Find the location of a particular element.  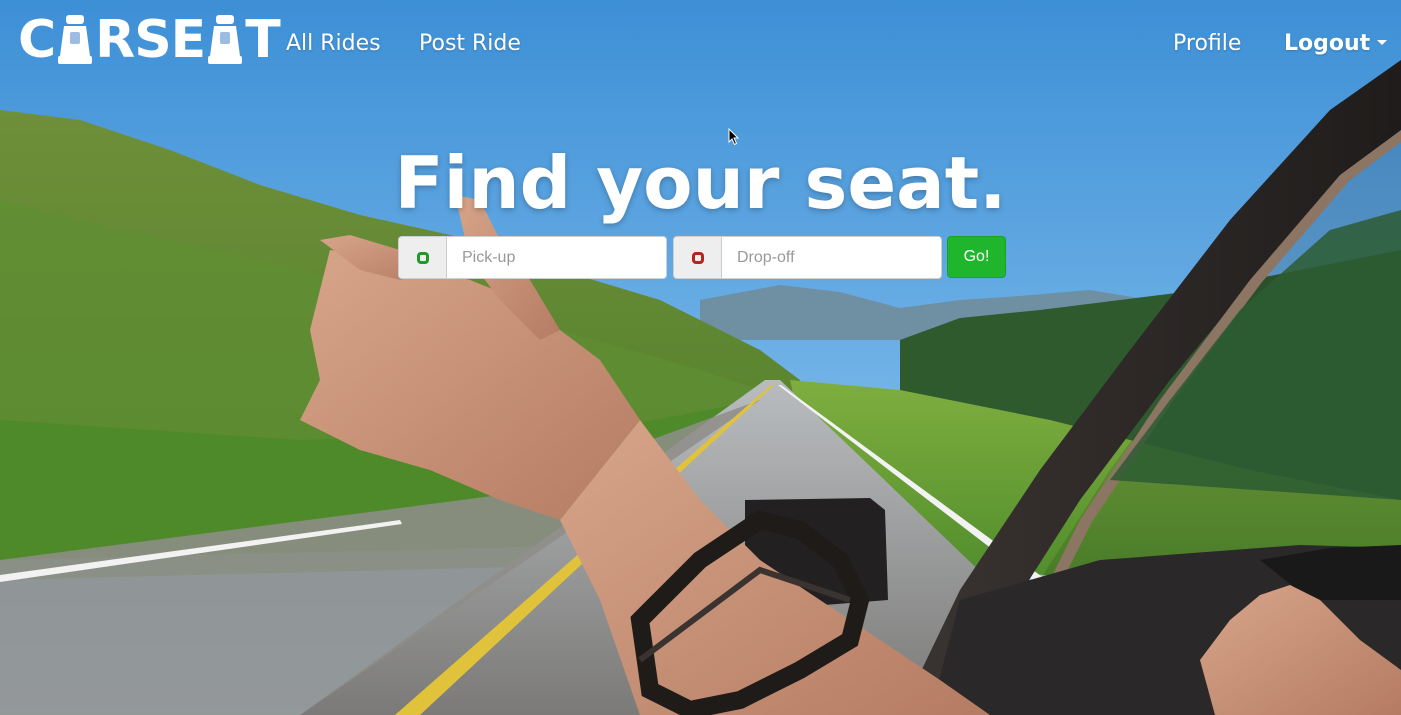

nav-profile: Profile is located at coordinates (1207, 44).